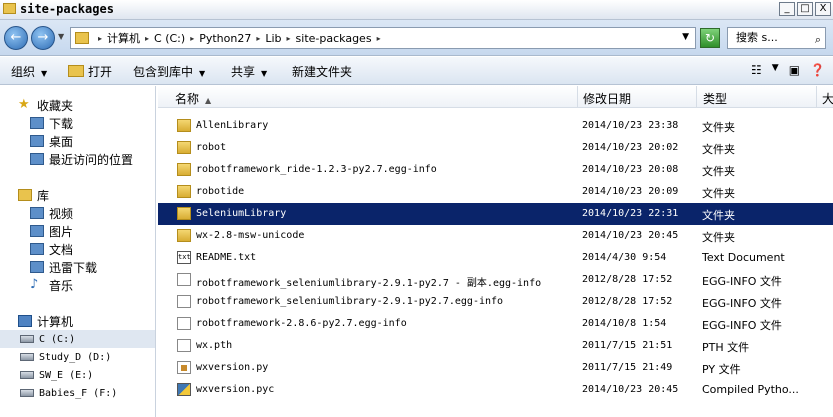 The height and width of the screenshot is (417, 833). Describe the element at coordinates (624, 323) in the screenshot. I see `file-modified-date: 2014/10/8 1:54` at that location.